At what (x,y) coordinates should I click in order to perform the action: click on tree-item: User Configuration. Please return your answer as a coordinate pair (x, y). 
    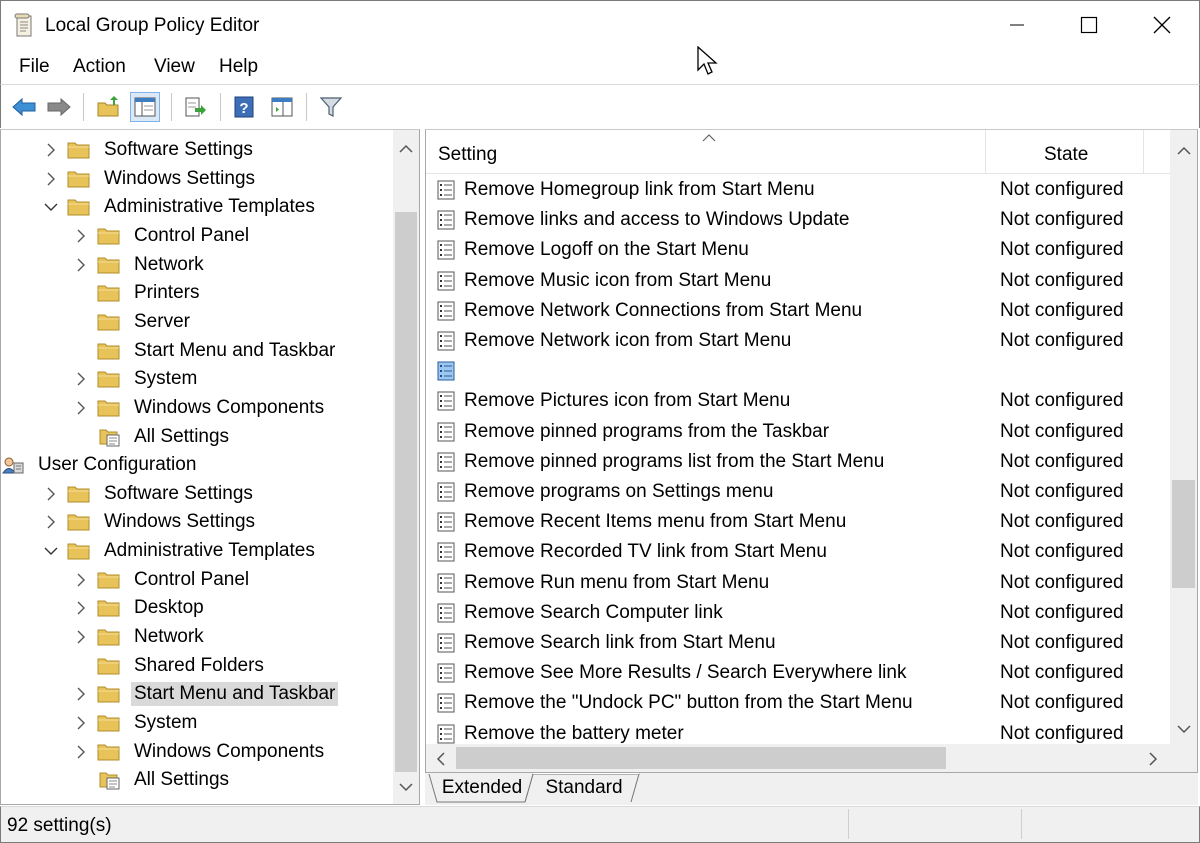
    Looking at the image, I should click on (100, 465).